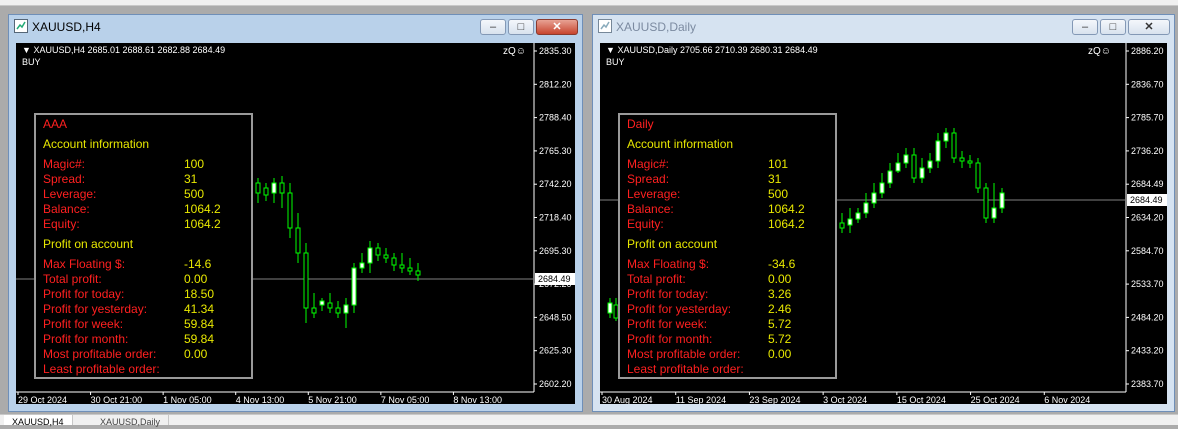 The image size is (1178, 429). Describe the element at coordinates (605, 26) in the screenshot. I see `chart-icon` at that location.